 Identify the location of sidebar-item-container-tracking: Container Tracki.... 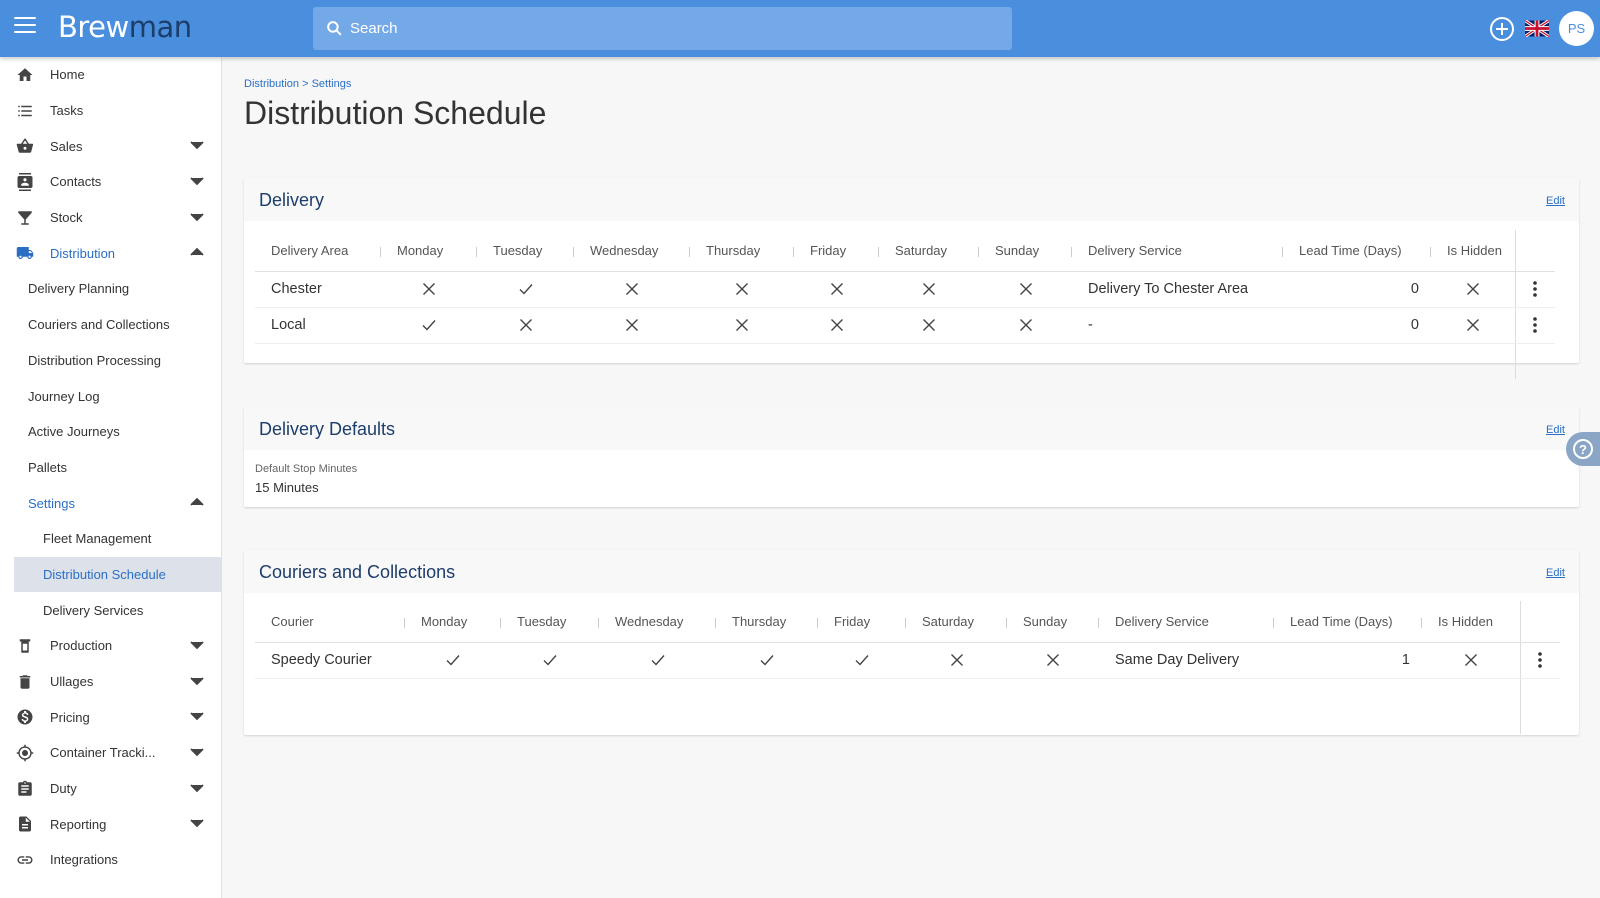
(110, 753).